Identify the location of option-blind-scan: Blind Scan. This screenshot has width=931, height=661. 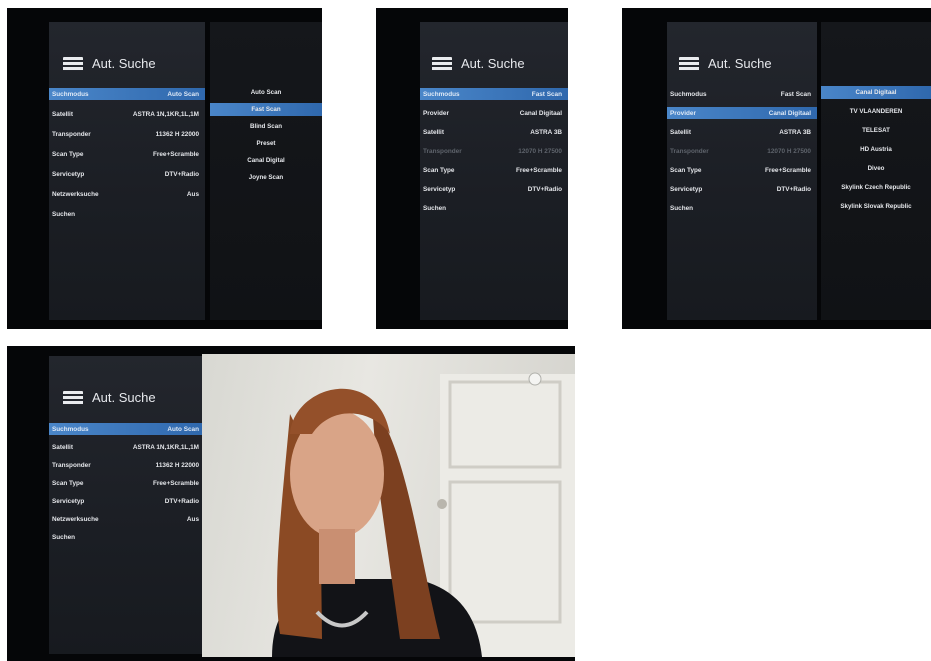
(266, 126).